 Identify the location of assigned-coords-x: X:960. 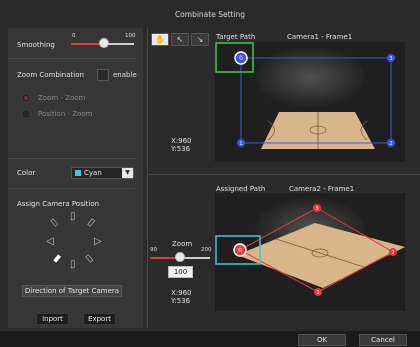
(181, 293).